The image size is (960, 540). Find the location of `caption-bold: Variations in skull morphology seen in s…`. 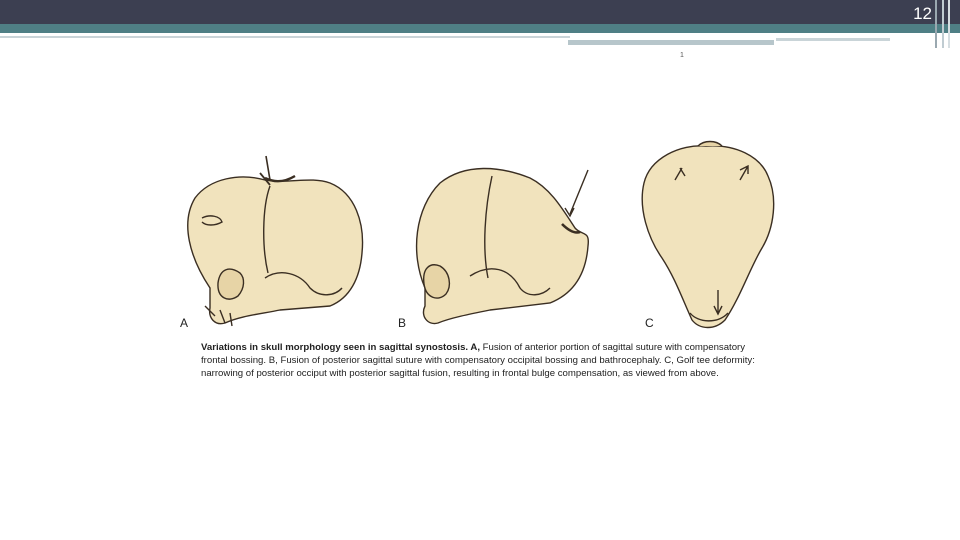

caption-bold: Variations in skull morphology seen in s… is located at coordinates (340, 347).